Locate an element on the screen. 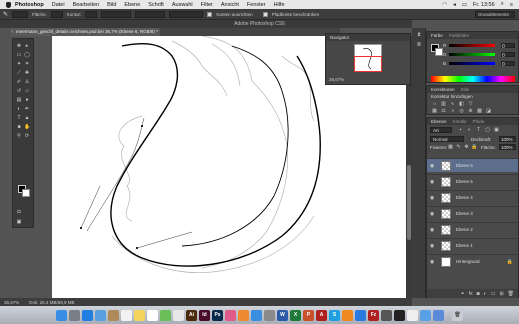 The height and width of the screenshot is (324, 519). dock-excel-icon: X is located at coordinates (295, 315).